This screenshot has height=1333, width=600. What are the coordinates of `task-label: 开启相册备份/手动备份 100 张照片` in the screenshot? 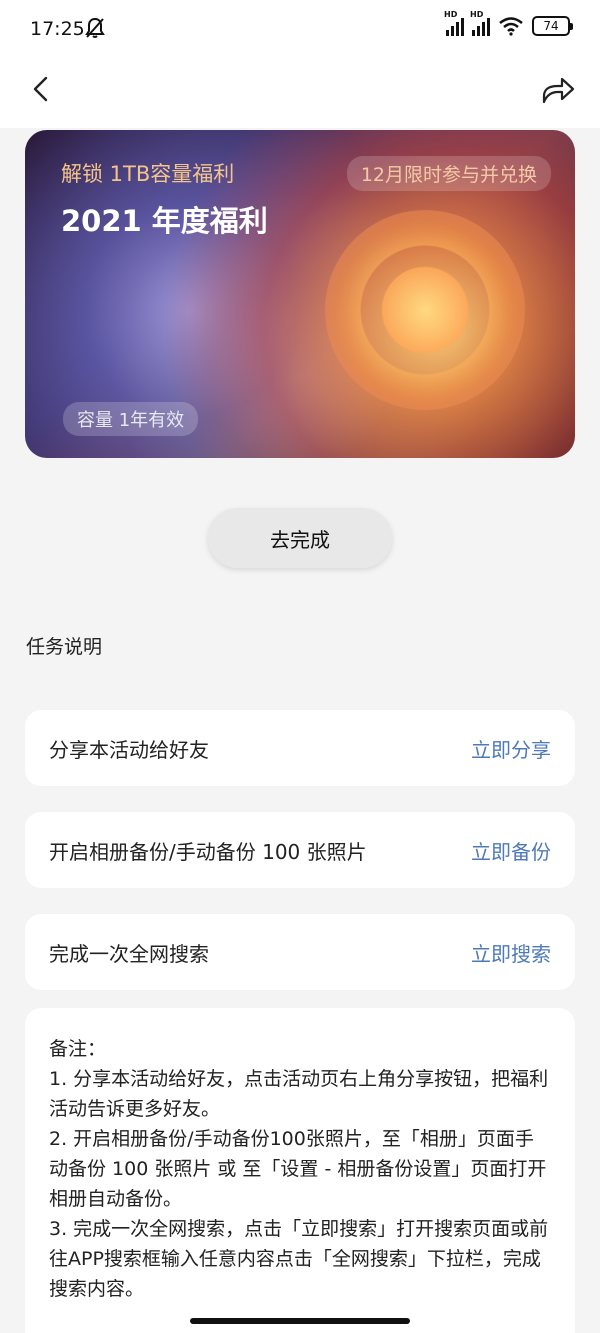 It's located at (208, 852).